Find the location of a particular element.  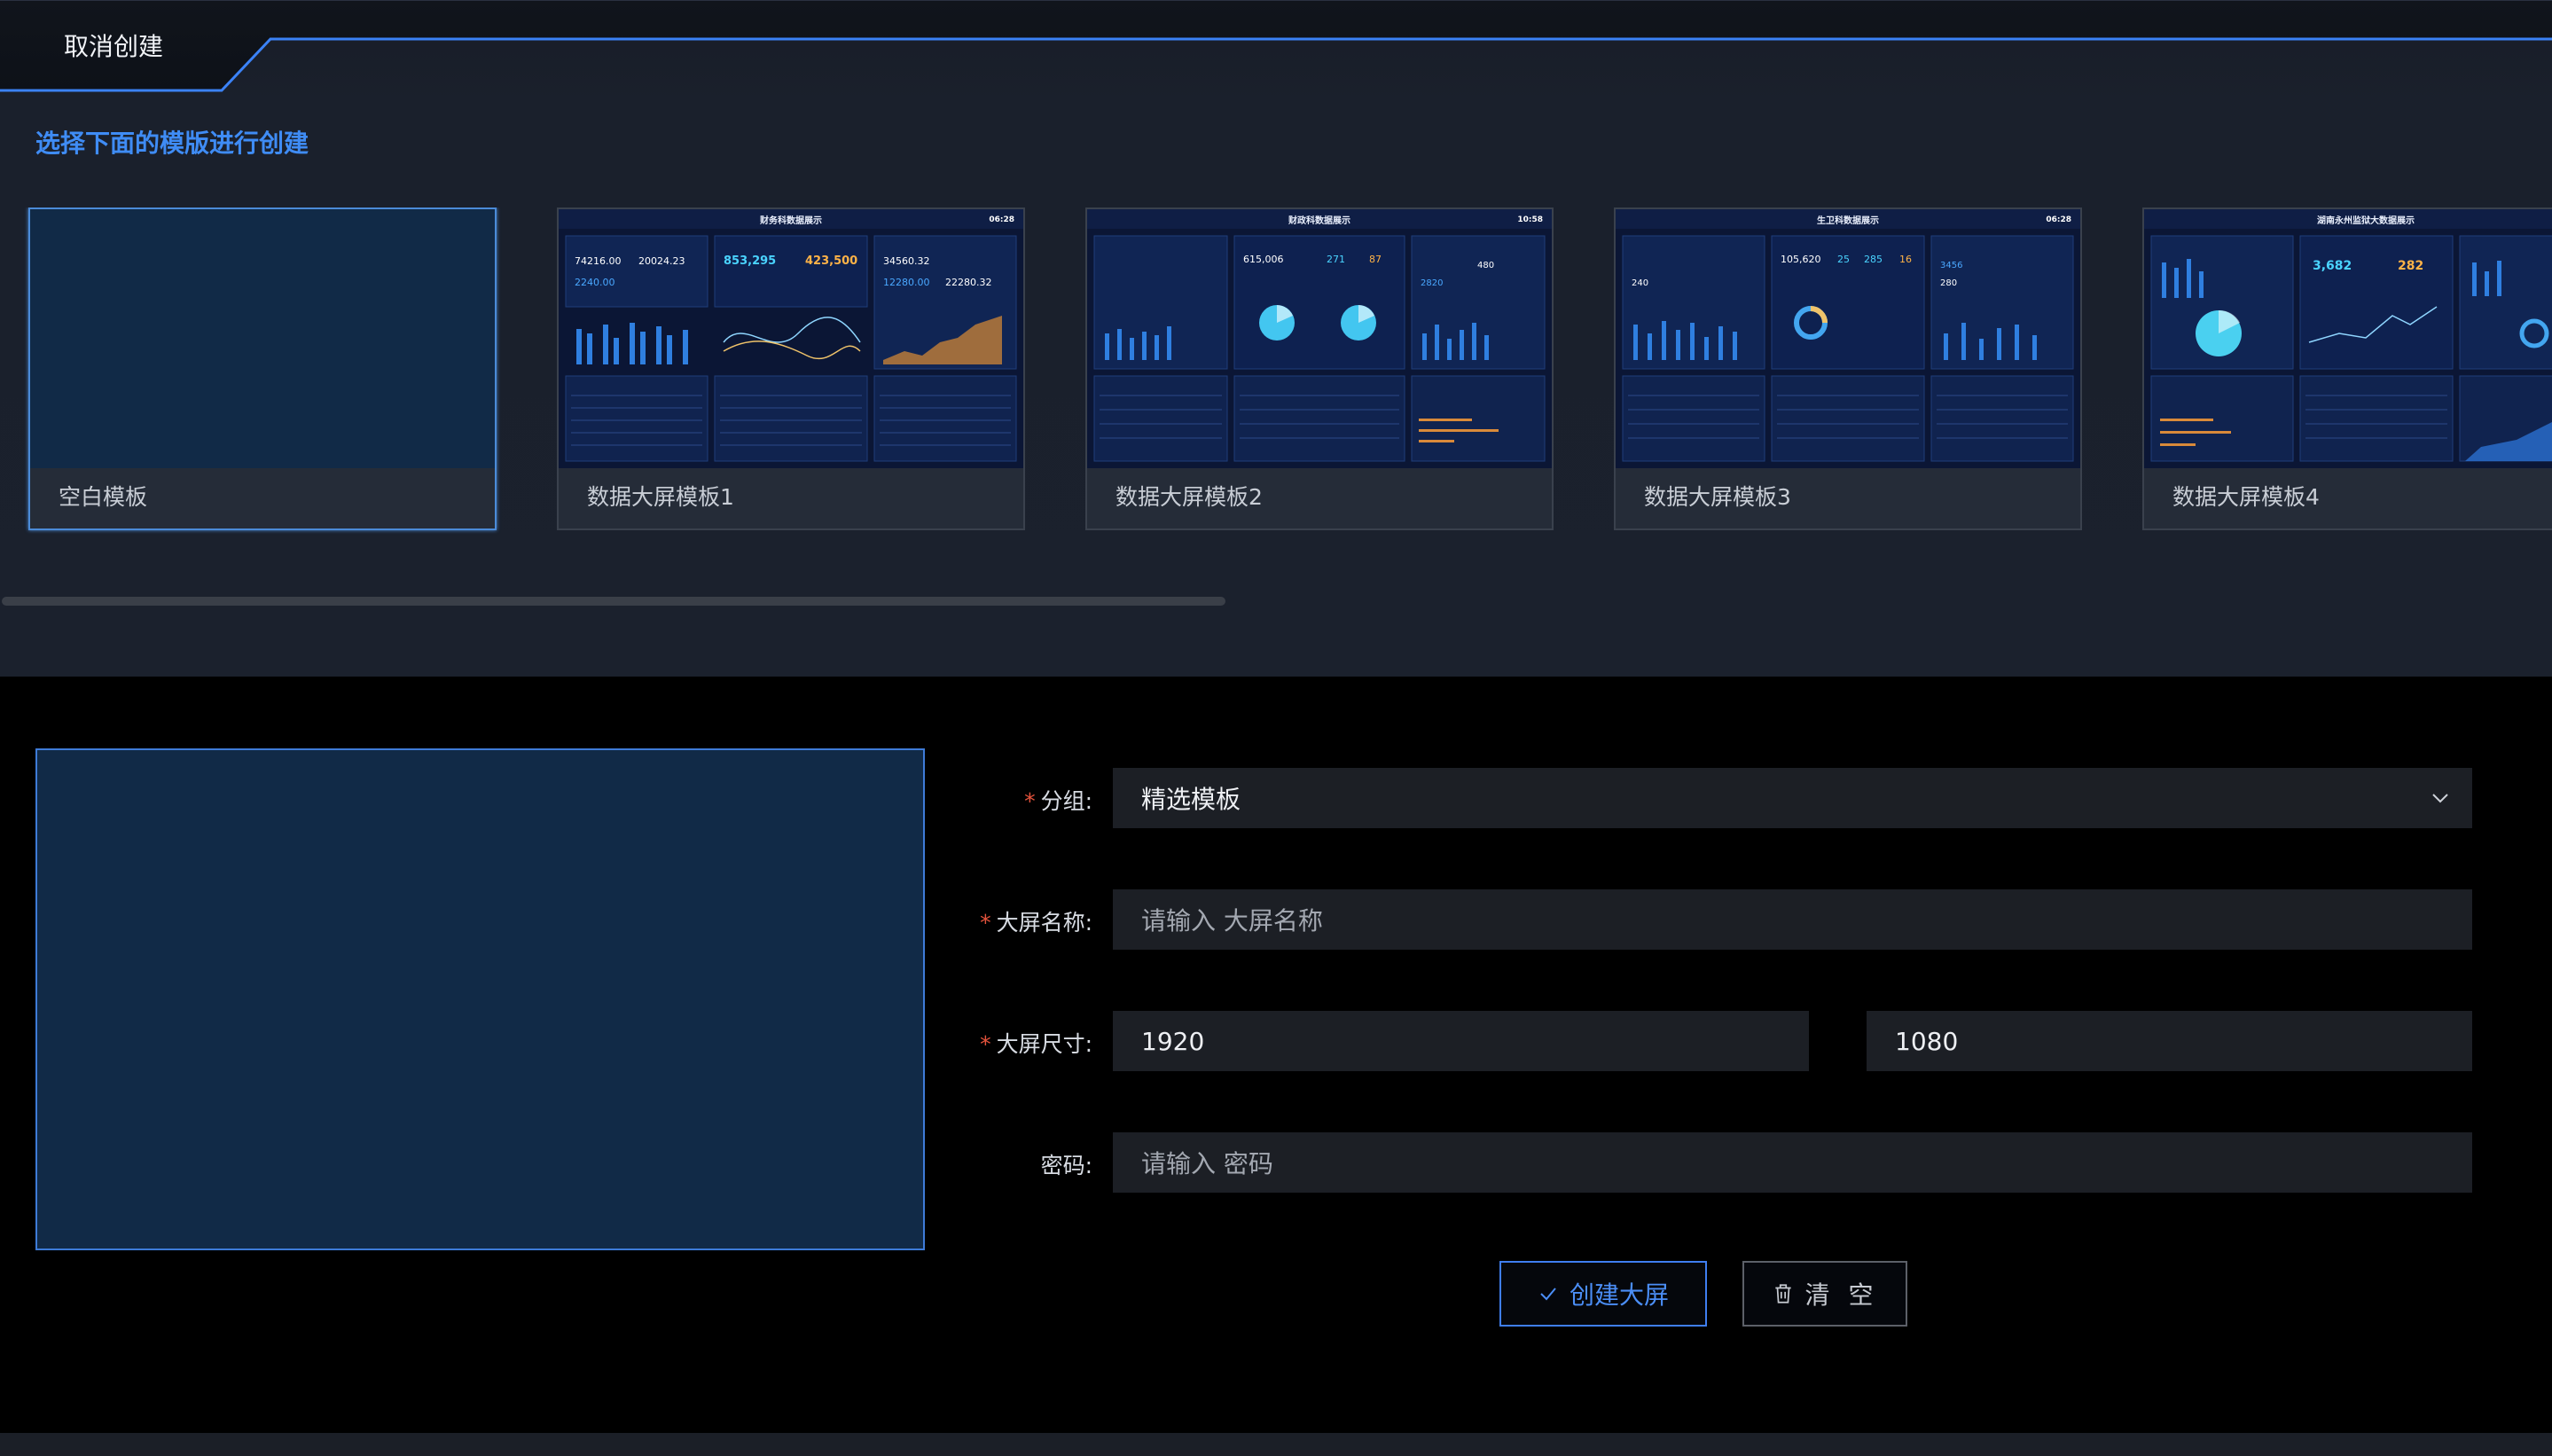

template-section-title: 选择下面的模版进行创建 is located at coordinates (172, 143).